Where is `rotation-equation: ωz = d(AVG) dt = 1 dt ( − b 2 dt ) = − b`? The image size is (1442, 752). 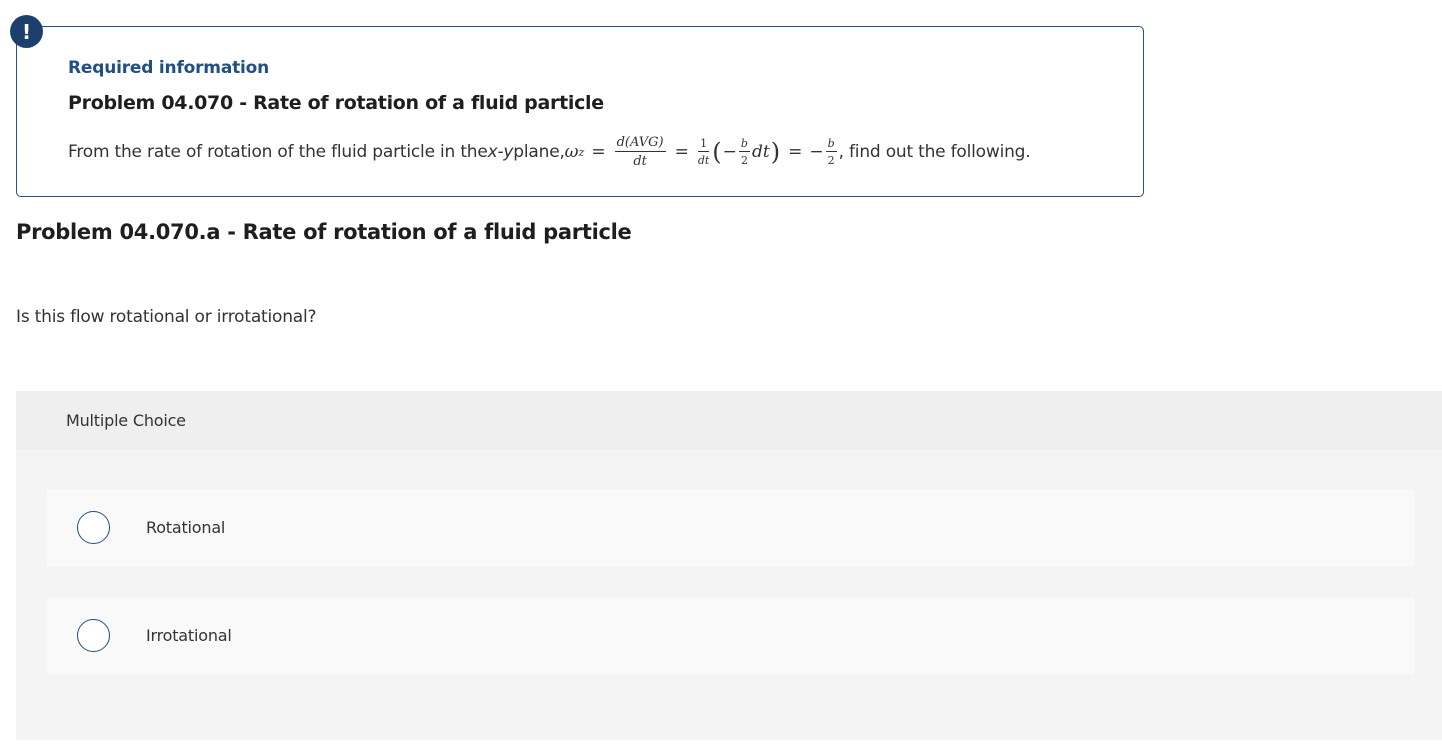
rotation-equation: ωz = d(AVG) dt = 1 dt ( − b 2 dt ) = − b is located at coordinates (702, 152).